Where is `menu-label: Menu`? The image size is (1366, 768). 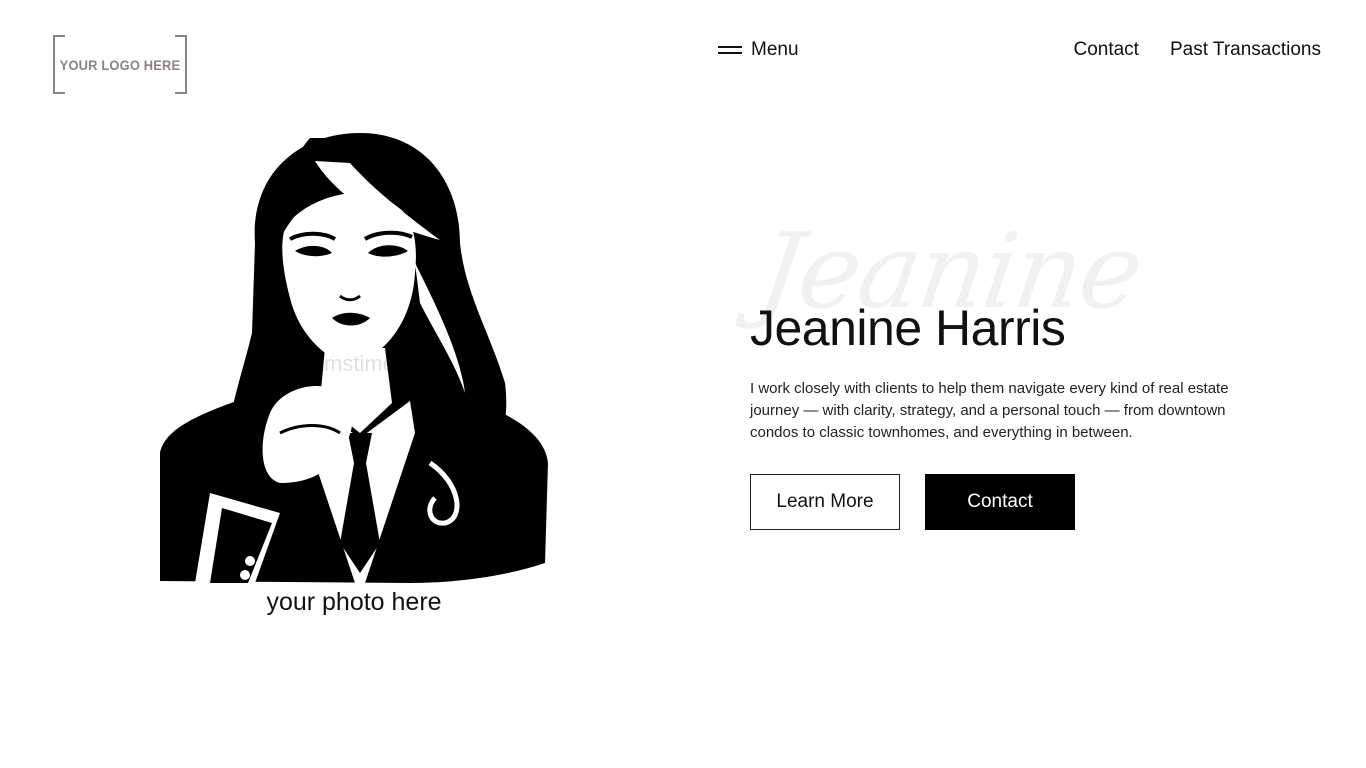
menu-label: Menu is located at coordinates (775, 49).